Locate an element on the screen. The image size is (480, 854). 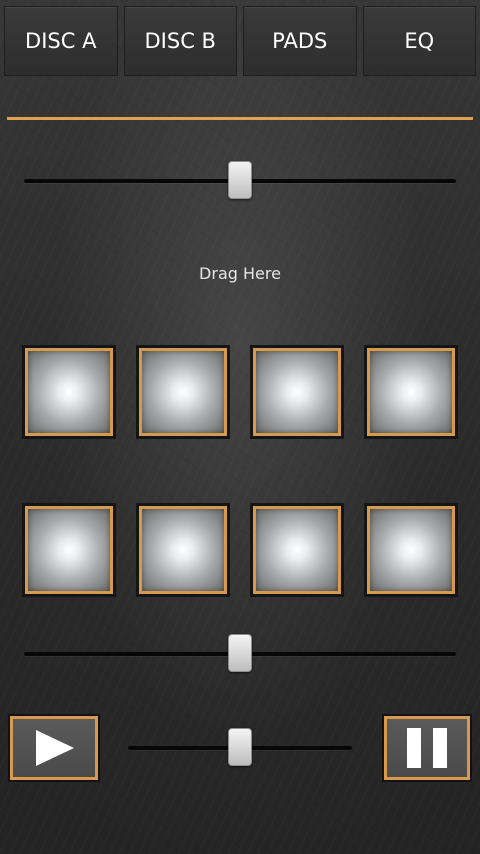
pause-button is located at coordinates (427, 748).